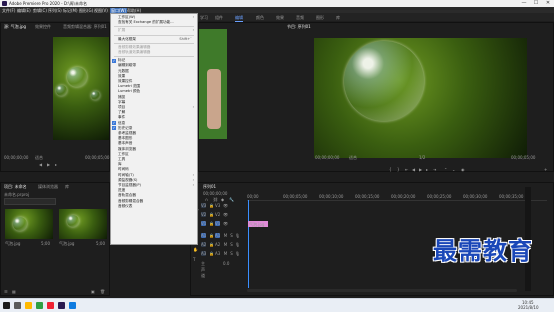 This screenshot has height=312, width=554. Describe the element at coordinates (85, 27) in the screenshot. I see `tab-audio-clip-mixer: 音频剪辑混合器: 序列01` at that location.